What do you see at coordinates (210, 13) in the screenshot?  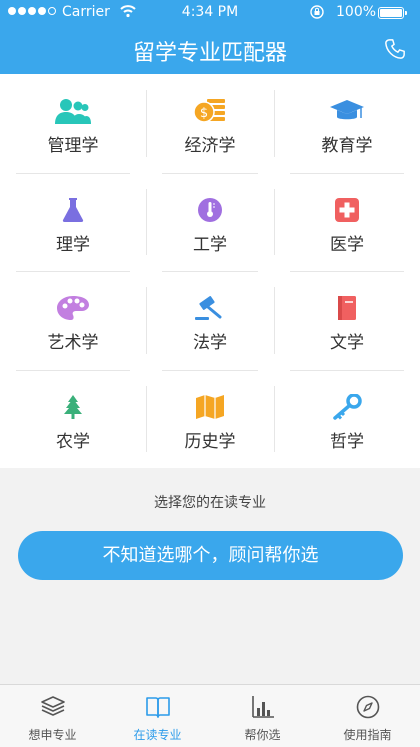 I see `status-bar: Carrier 4:34 PM 100%` at bounding box center [210, 13].